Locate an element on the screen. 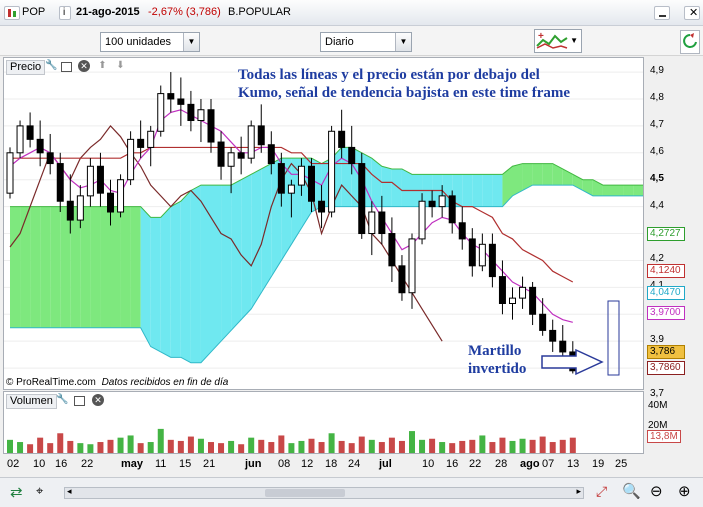  units-value: 100 unidades is located at coordinates (138, 42).